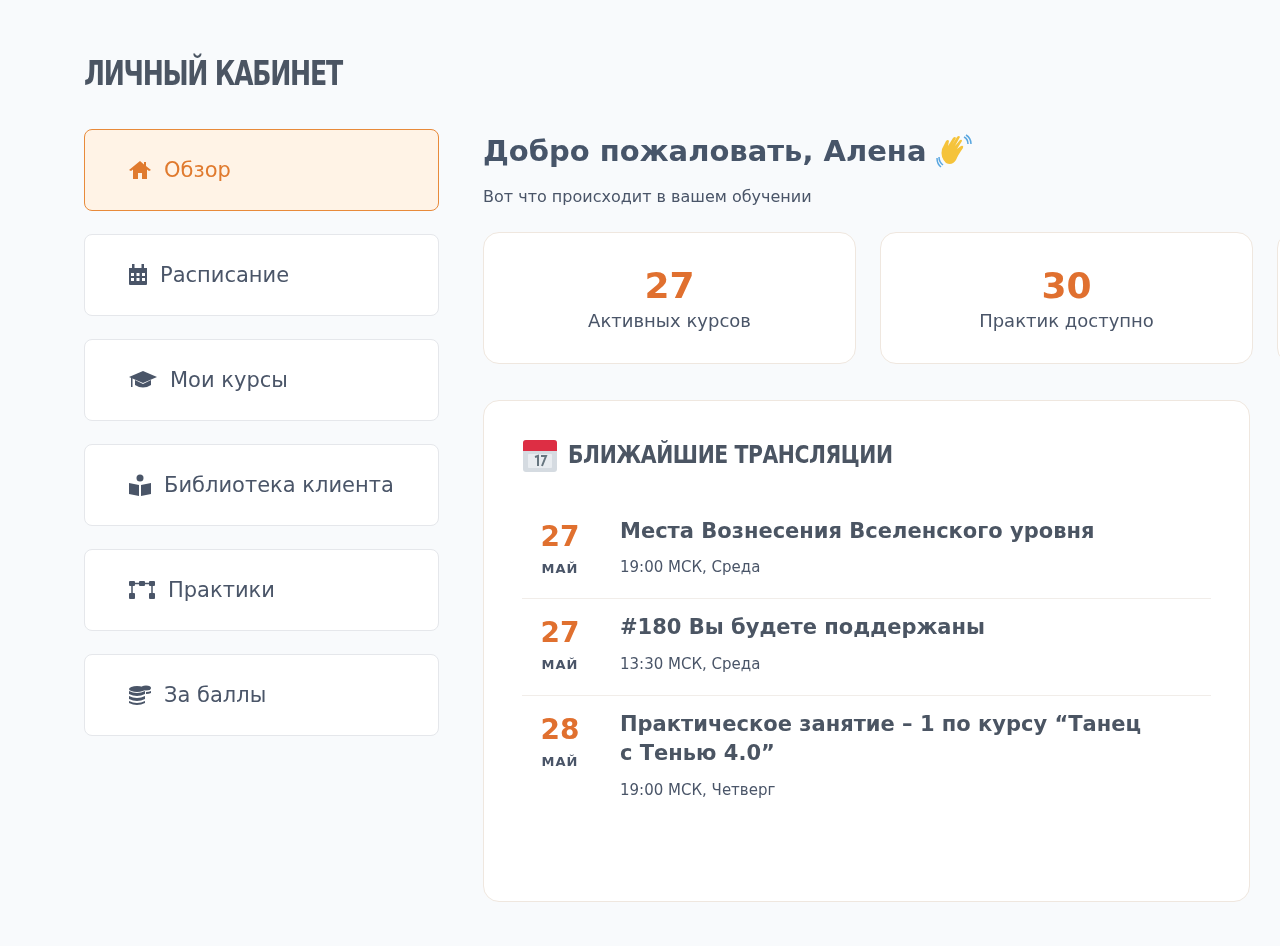 The width and height of the screenshot is (1280, 946). What do you see at coordinates (954, 151) in the screenshot?
I see `waving-hand-icon` at bounding box center [954, 151].